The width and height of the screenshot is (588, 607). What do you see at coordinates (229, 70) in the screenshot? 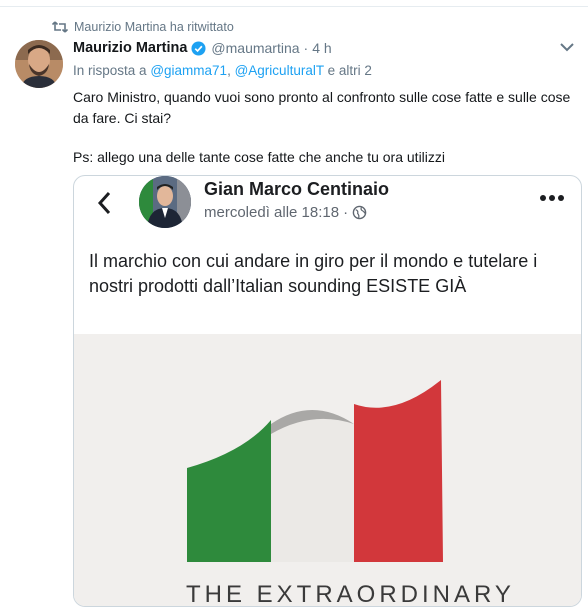
I see `reply-comma: ,` at bounding box center [229, 70].